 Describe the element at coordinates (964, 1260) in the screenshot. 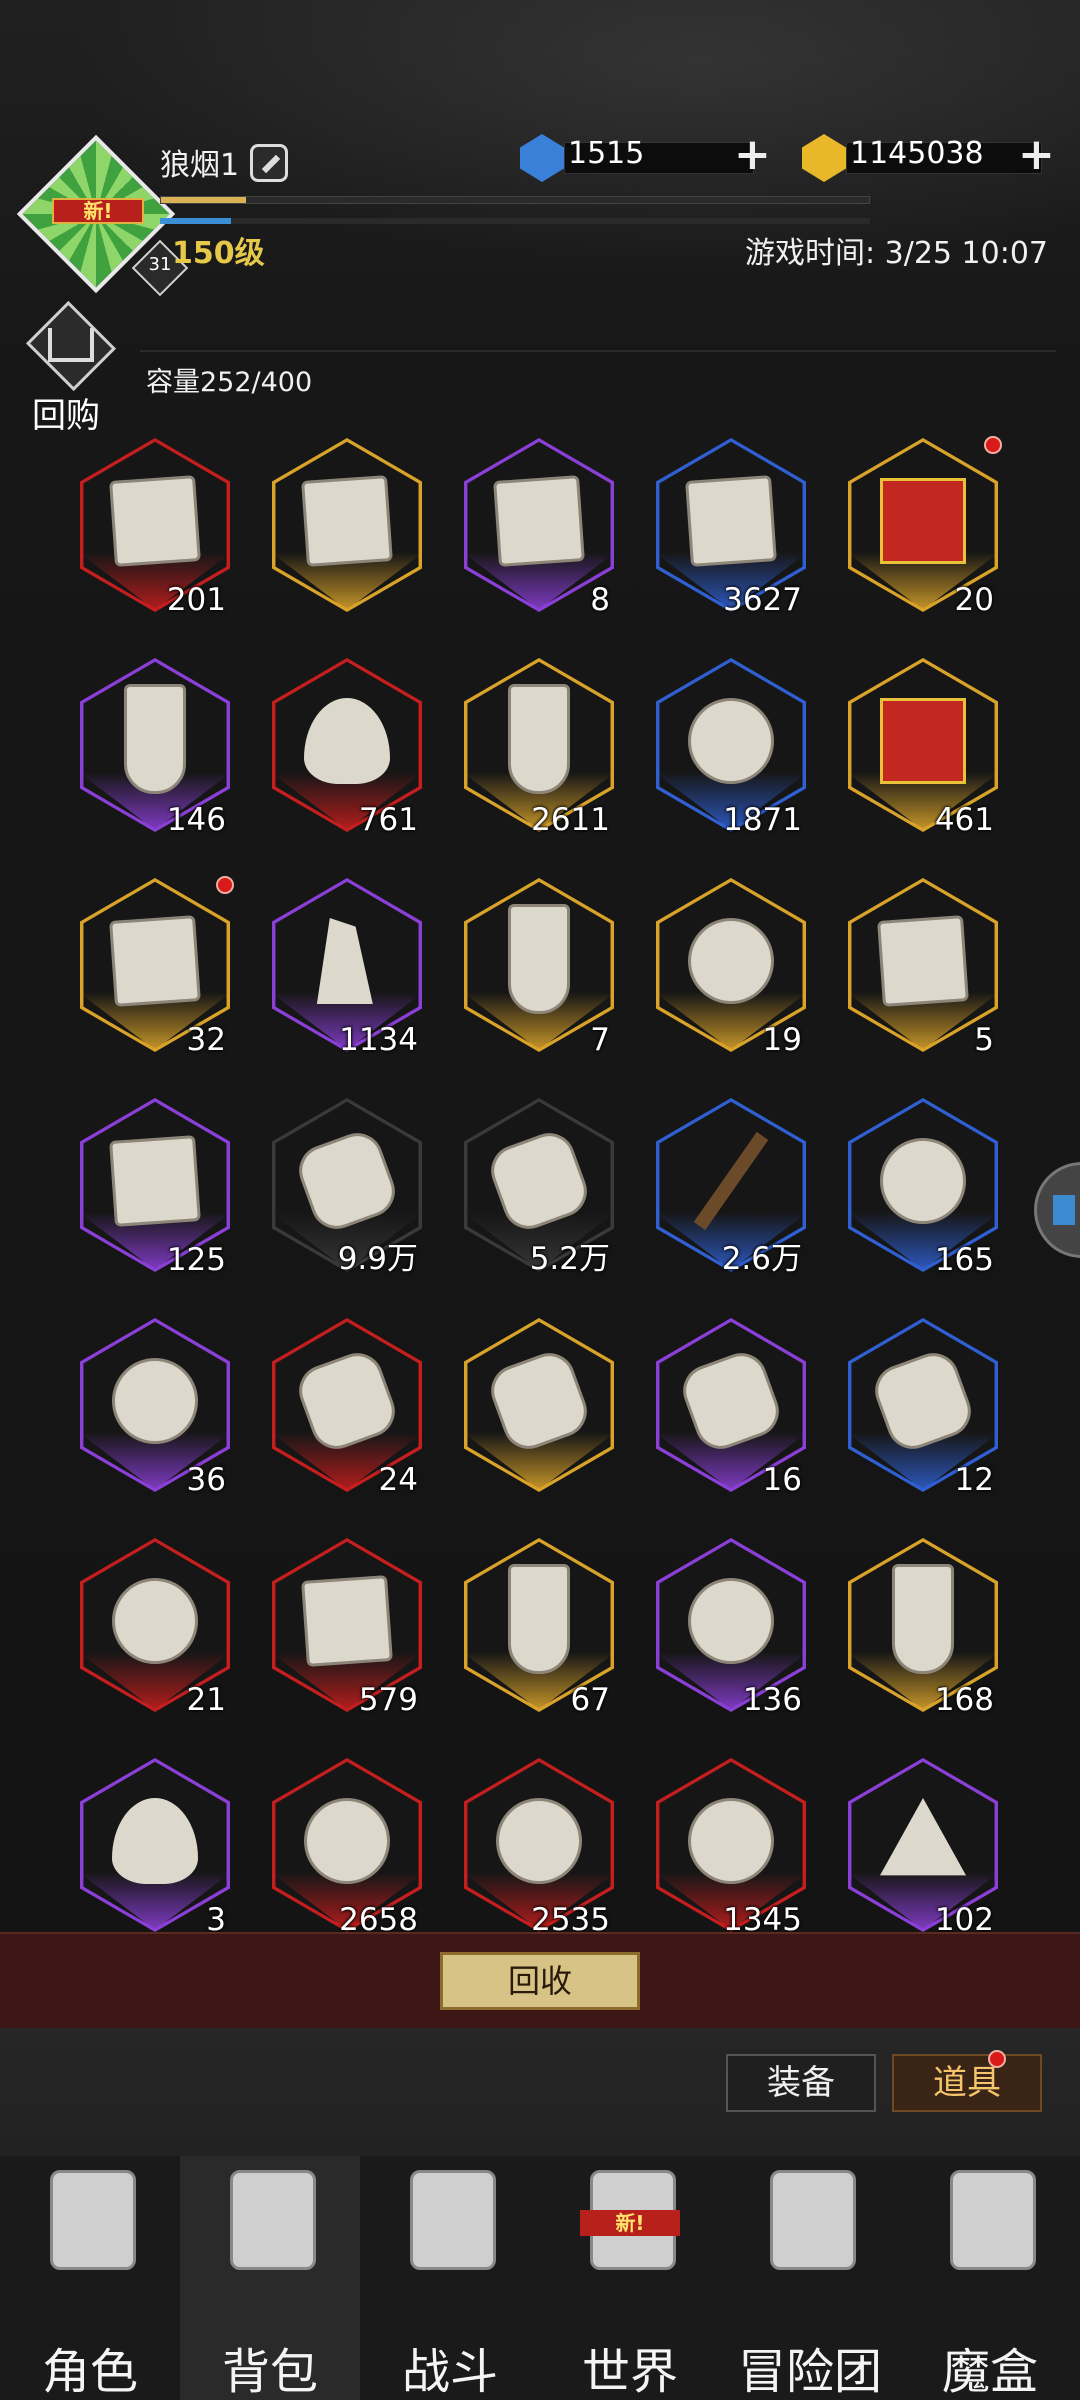

I see `item-count: 165` at that location.